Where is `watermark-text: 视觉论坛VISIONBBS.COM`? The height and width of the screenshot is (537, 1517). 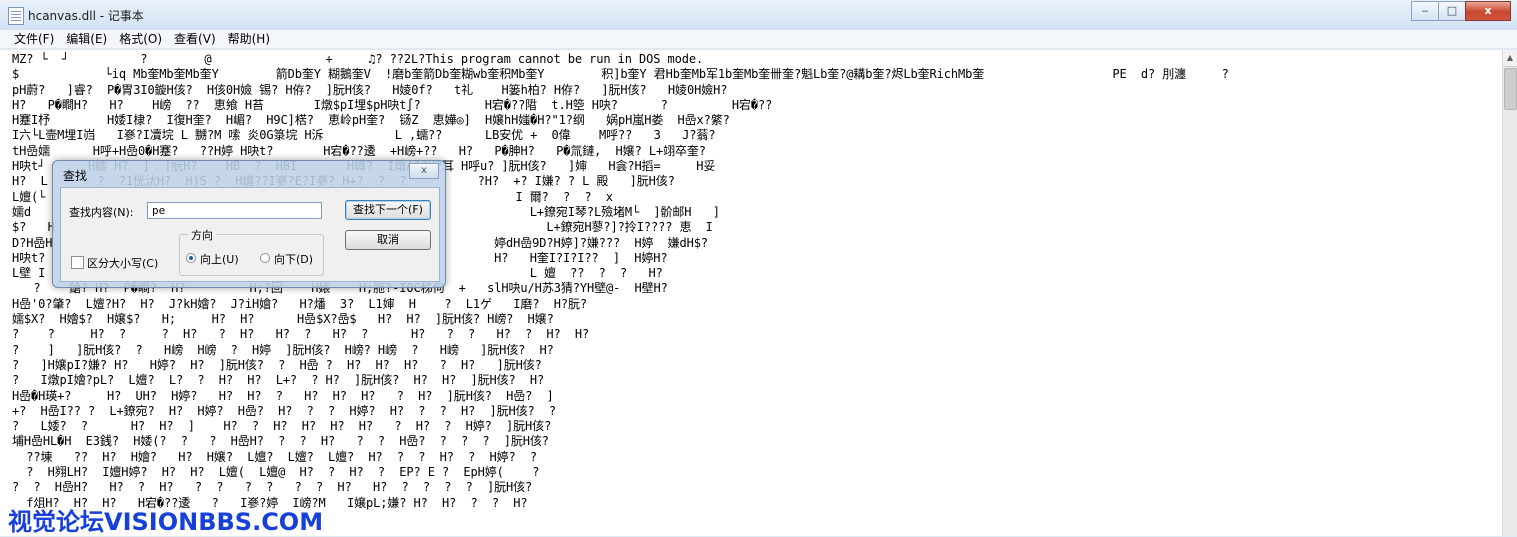
watermark-text: 视觉论坛VISIONBBS.COM is located at coordinates (166, 522).